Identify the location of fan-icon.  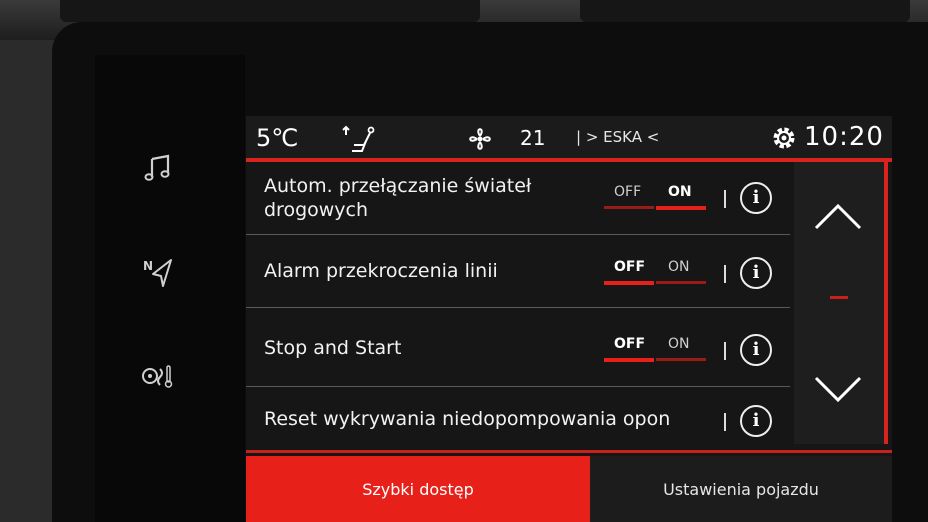
(480, 139).